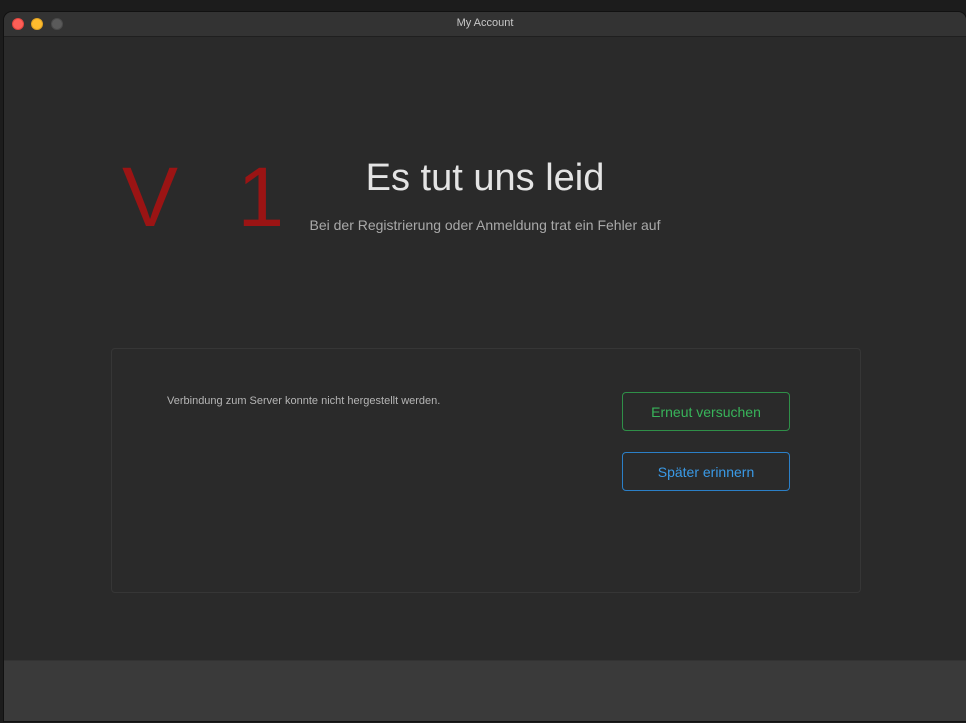 The width and height of the screenshot is (966, 723). Describe the element at coordinates (485, 178) in the screenshot. I see `page-title: Es tut uns leid` at that location.